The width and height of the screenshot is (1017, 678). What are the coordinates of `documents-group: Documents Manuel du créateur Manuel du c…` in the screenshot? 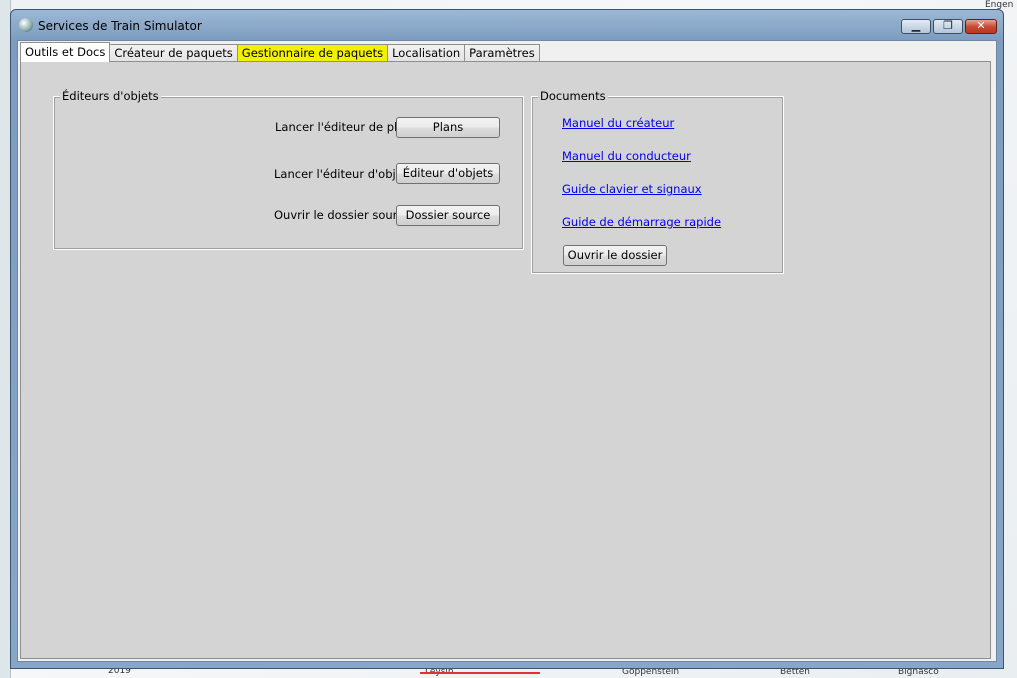 It's located at (657, 181).